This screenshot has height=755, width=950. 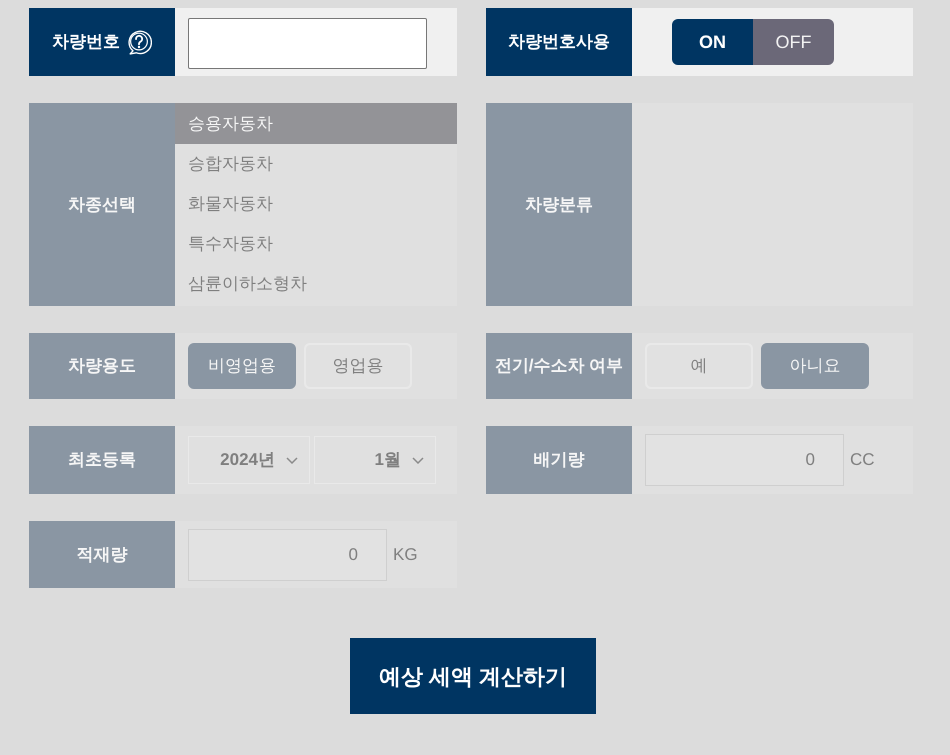 I want to click on help-icon, so click(x=139, y=42).